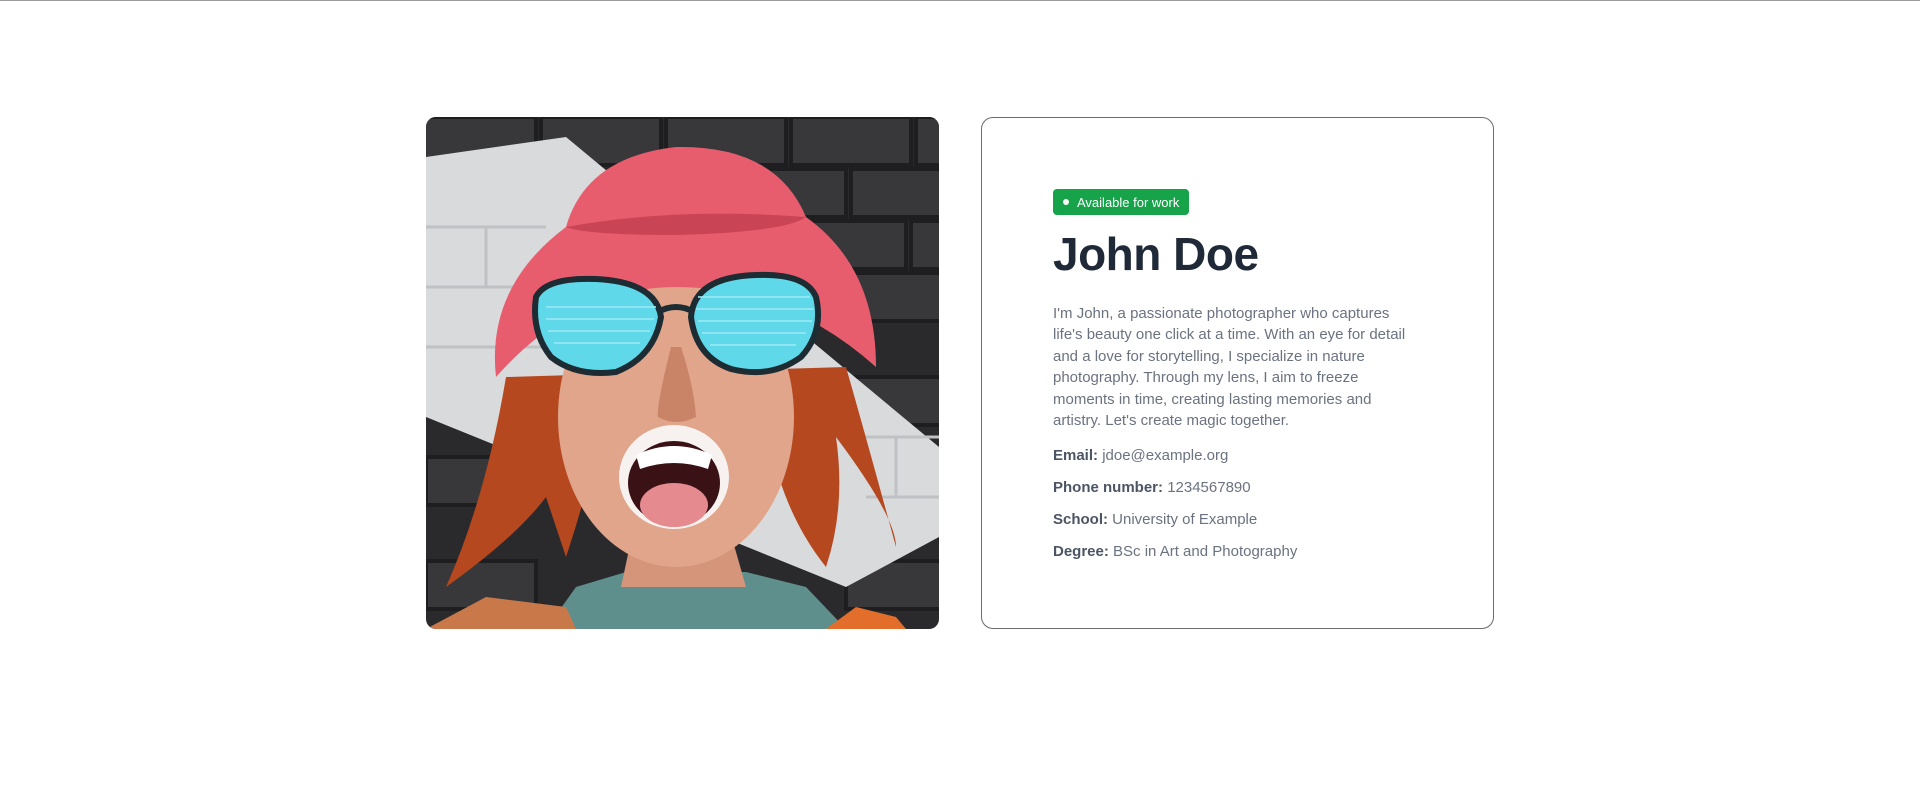 The height and width of the screenshot is (801, 1920). I want to click on detail-email: Email: jdoe@example.org, so click(1238, 455).